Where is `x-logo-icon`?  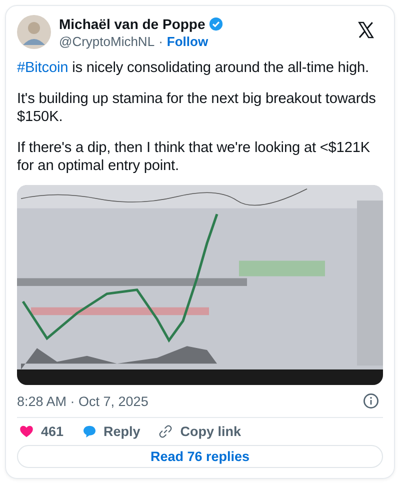
x-logo-icon is located at coordinates (366, 30).